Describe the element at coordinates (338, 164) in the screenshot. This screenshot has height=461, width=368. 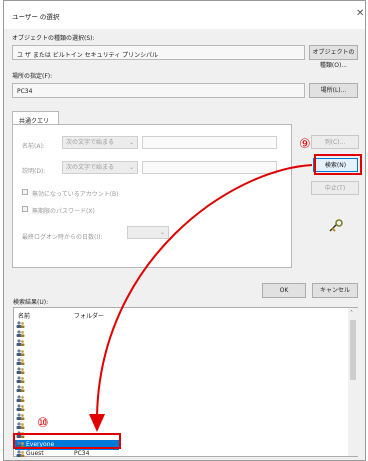
I see `search-button-highlight` at that location.